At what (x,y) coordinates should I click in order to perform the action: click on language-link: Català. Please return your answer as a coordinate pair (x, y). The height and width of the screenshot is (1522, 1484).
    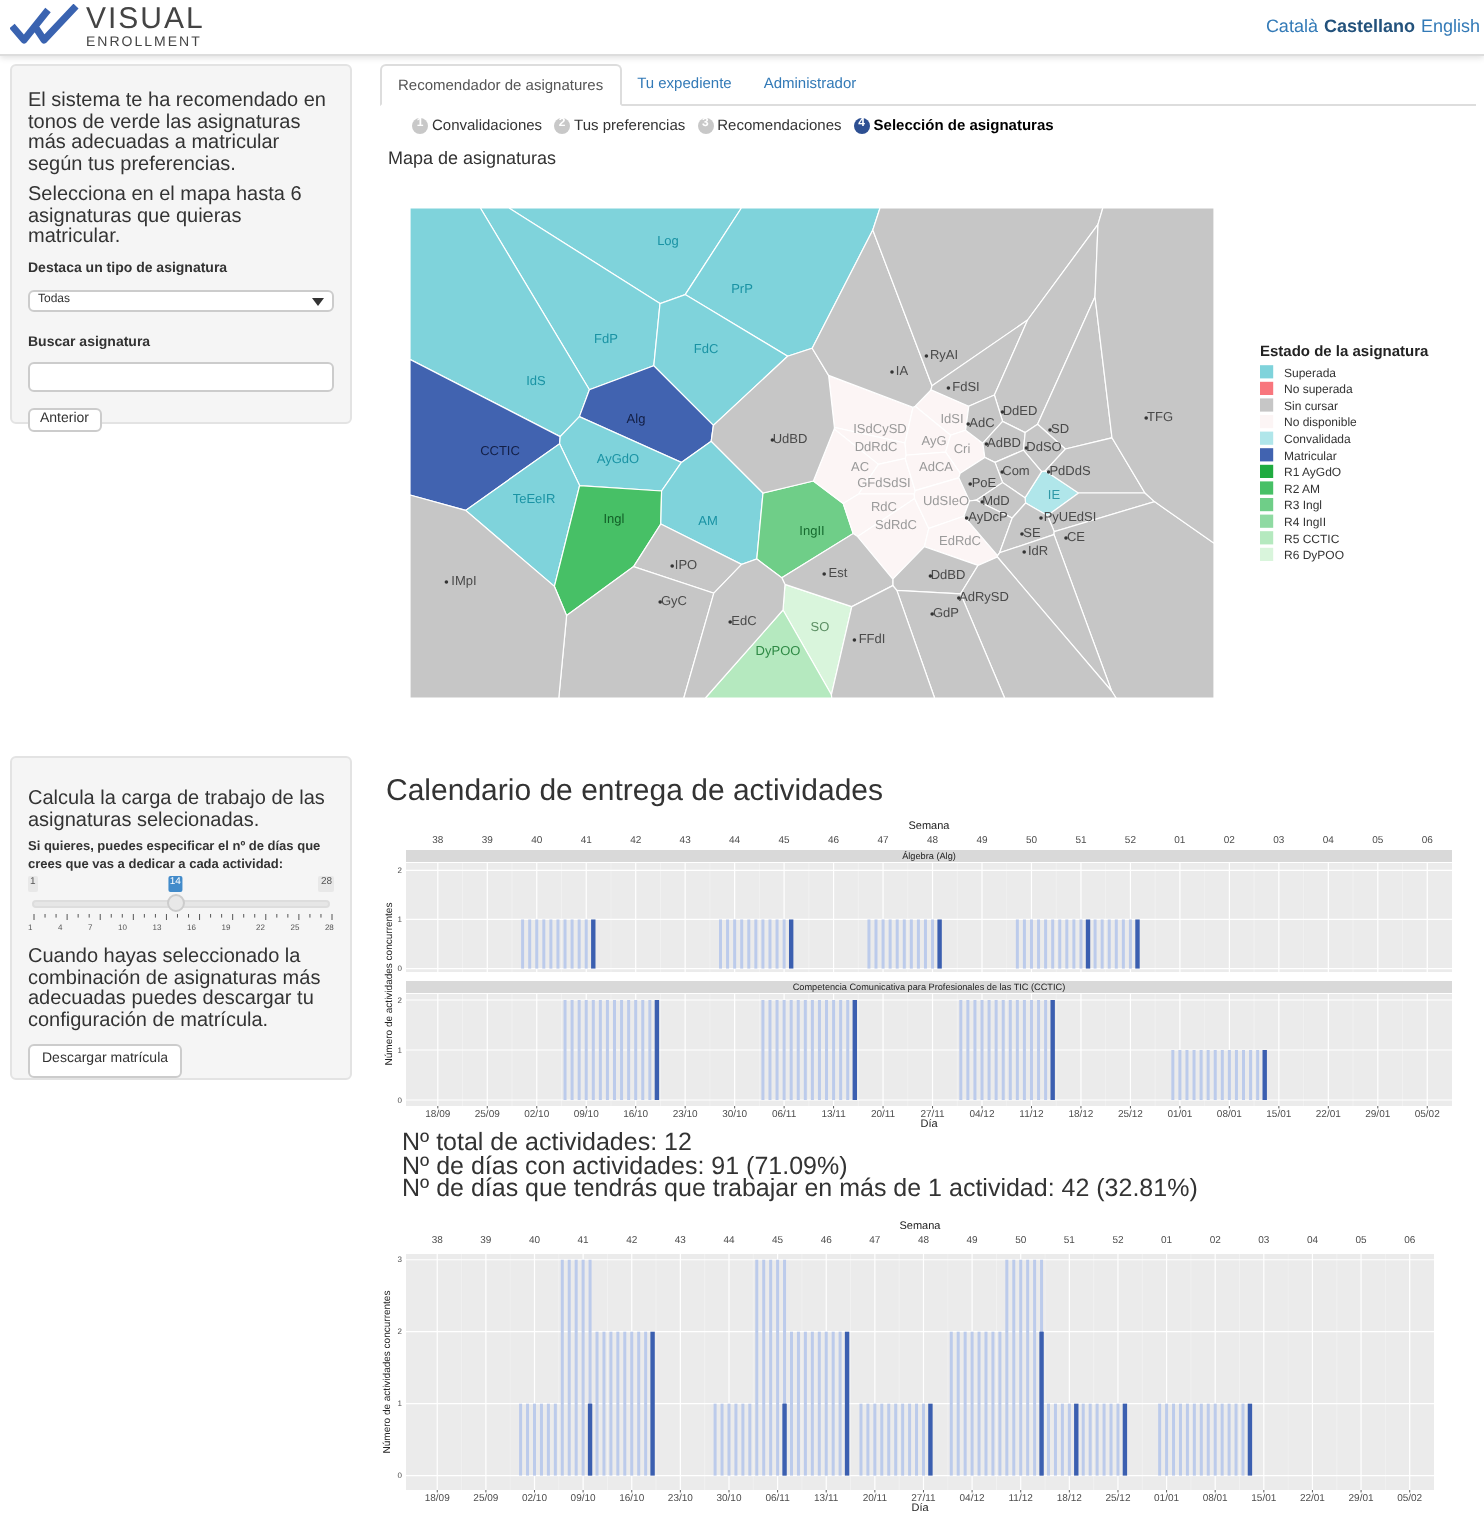
    Looking at the image, I should click on (1291, 27).